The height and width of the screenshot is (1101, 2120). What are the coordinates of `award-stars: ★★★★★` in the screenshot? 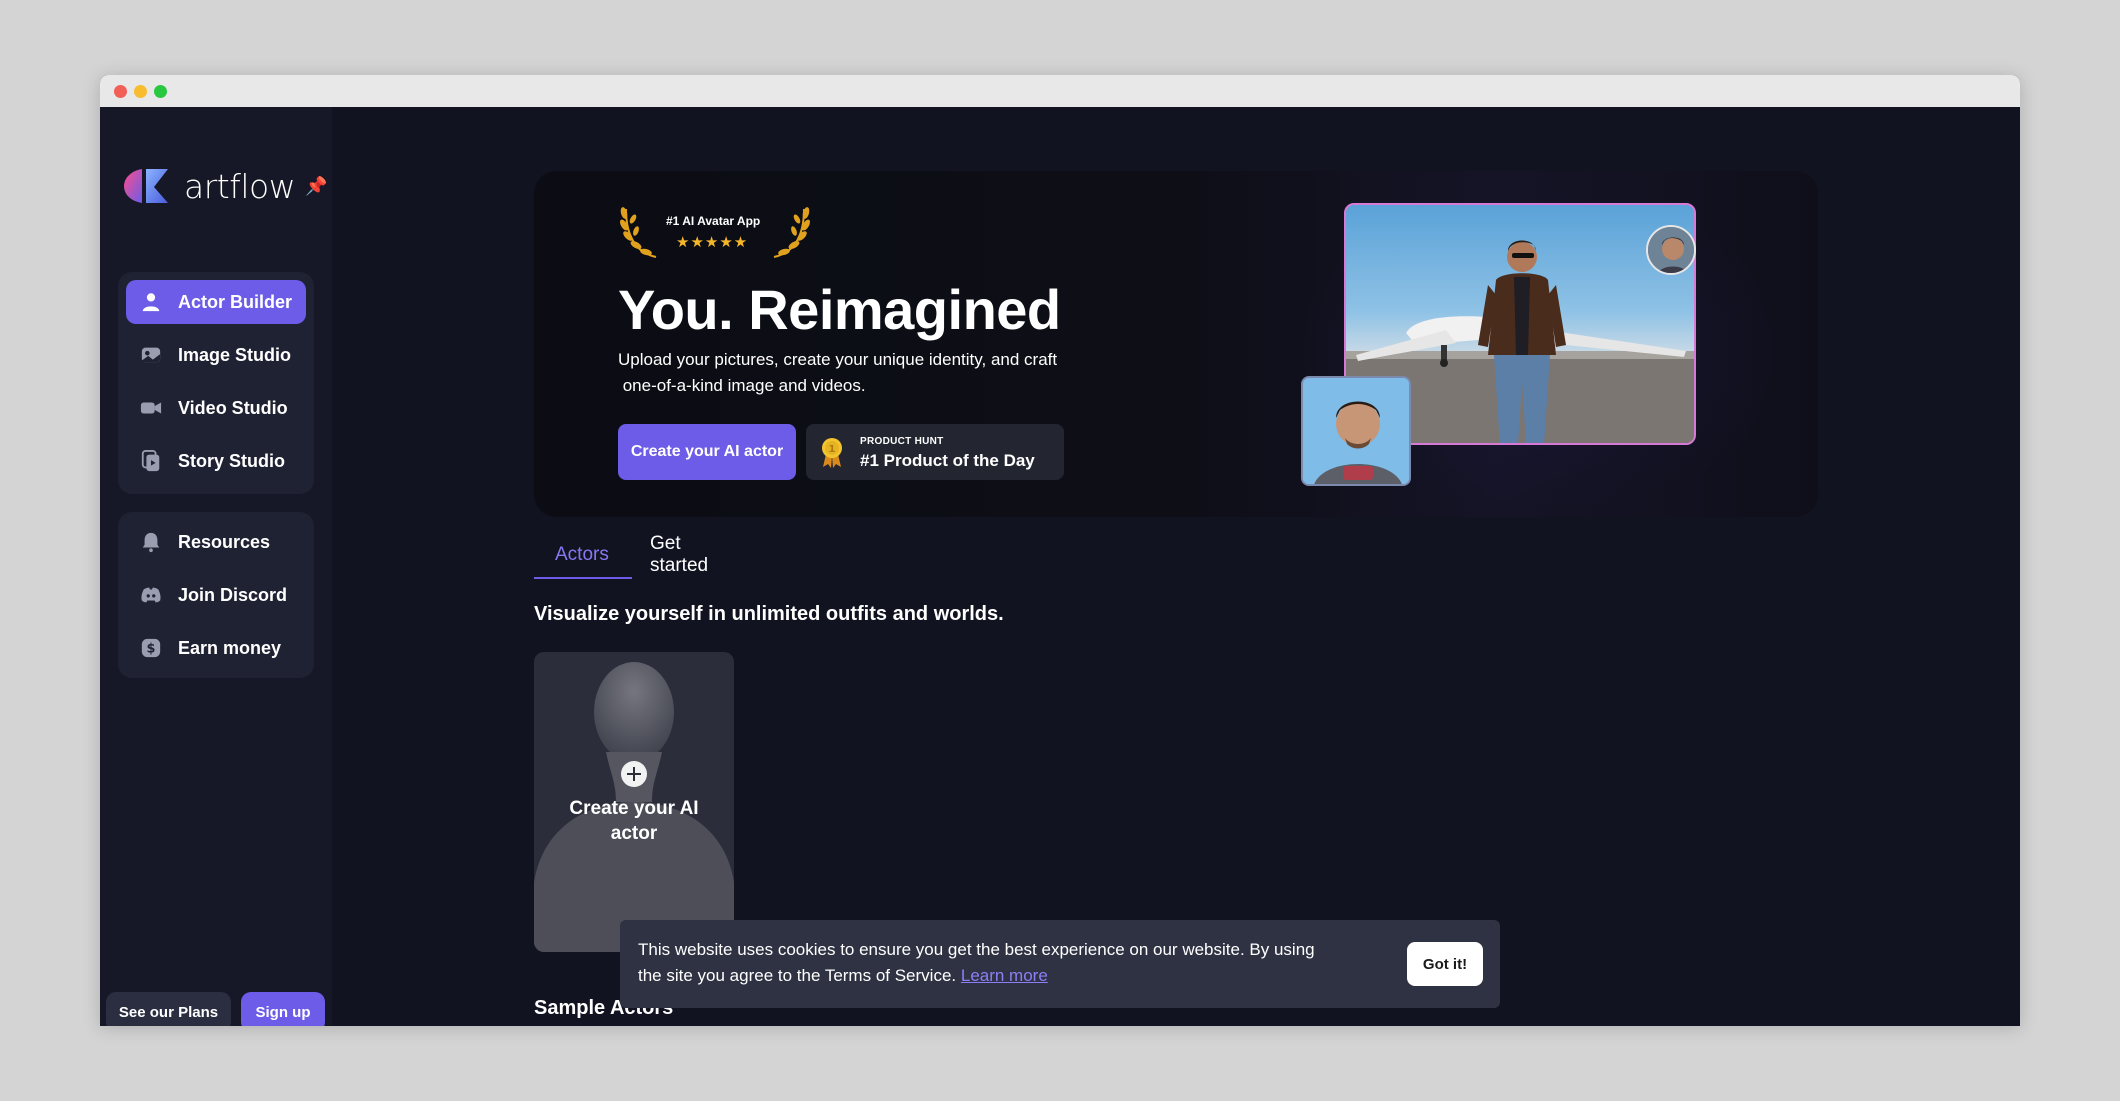 It's located at (712, 242).